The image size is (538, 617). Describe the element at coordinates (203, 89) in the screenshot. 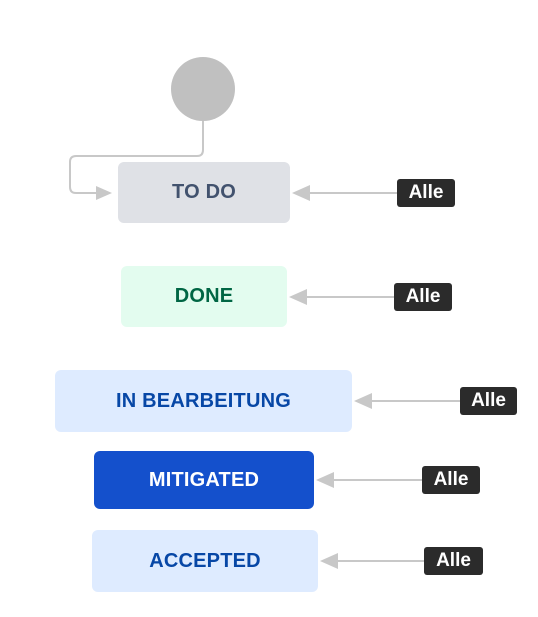

I see `start-node` at that location.